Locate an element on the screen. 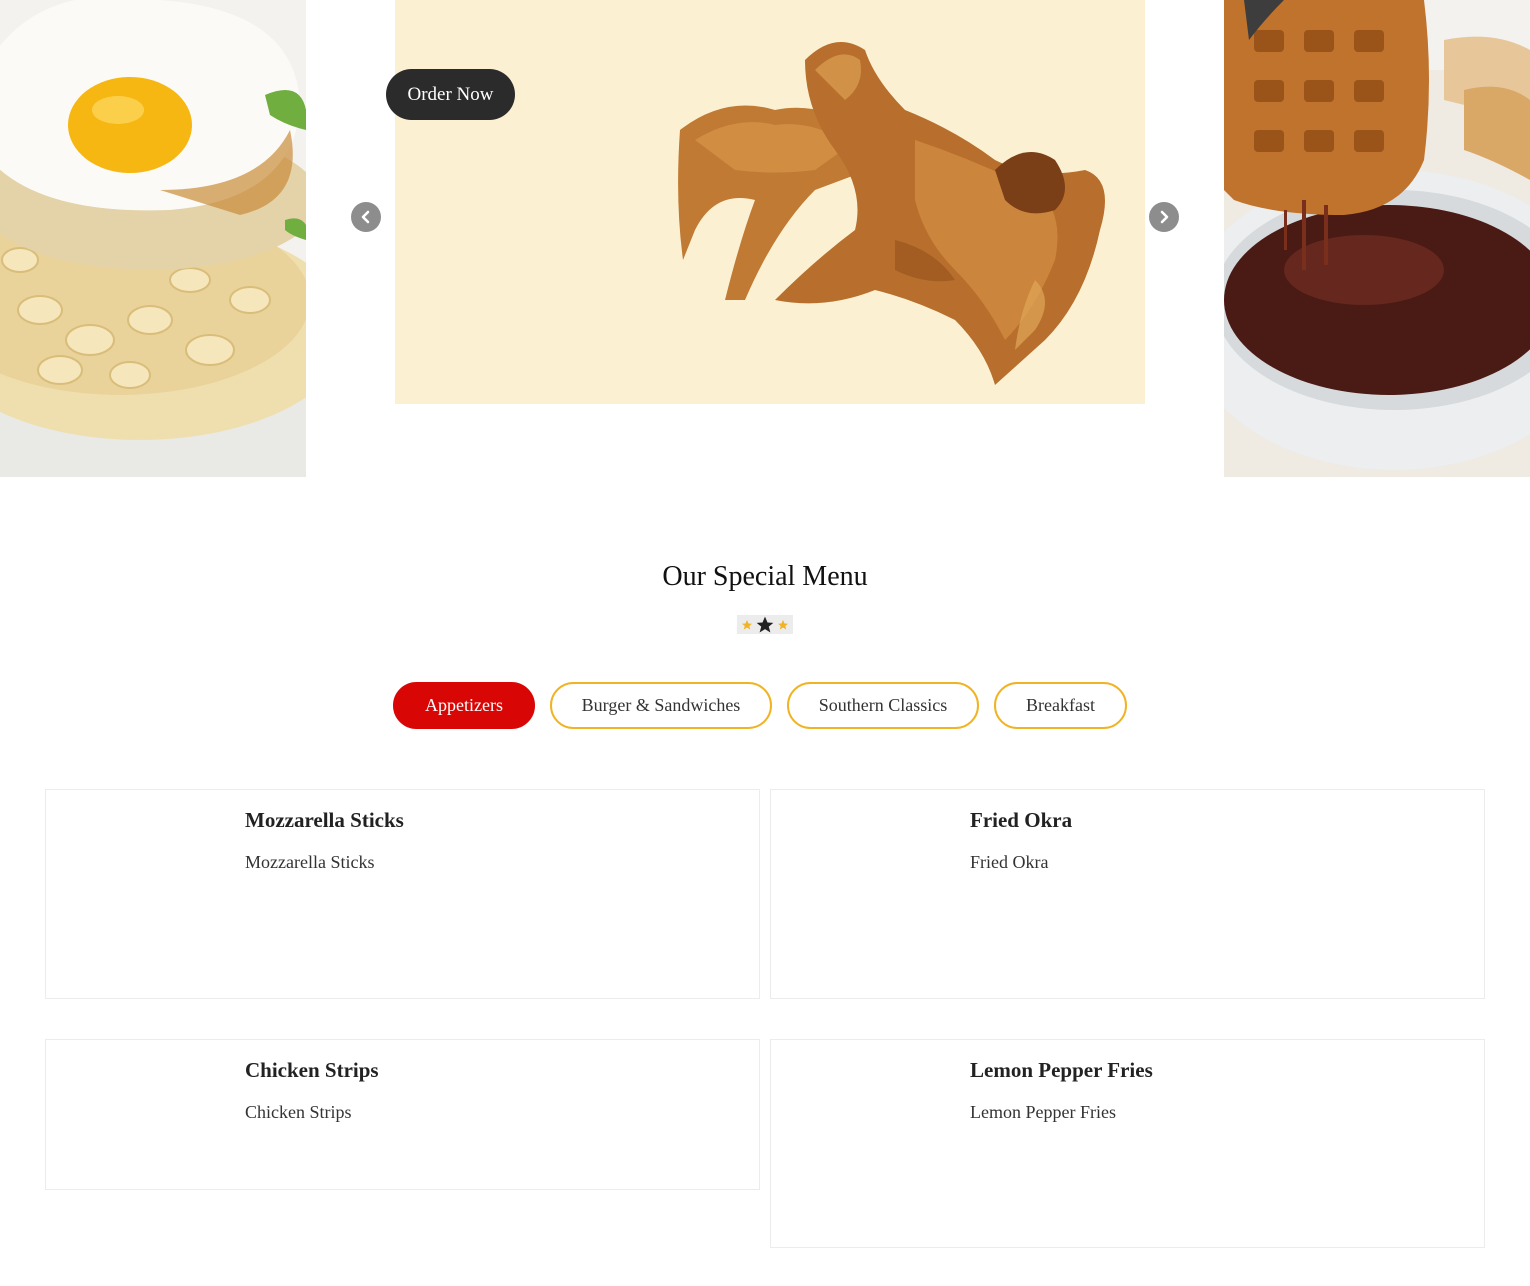 The image size is (1530, 1286). menu-item-title: Fried Okra is located at coordinates (1021, 820).